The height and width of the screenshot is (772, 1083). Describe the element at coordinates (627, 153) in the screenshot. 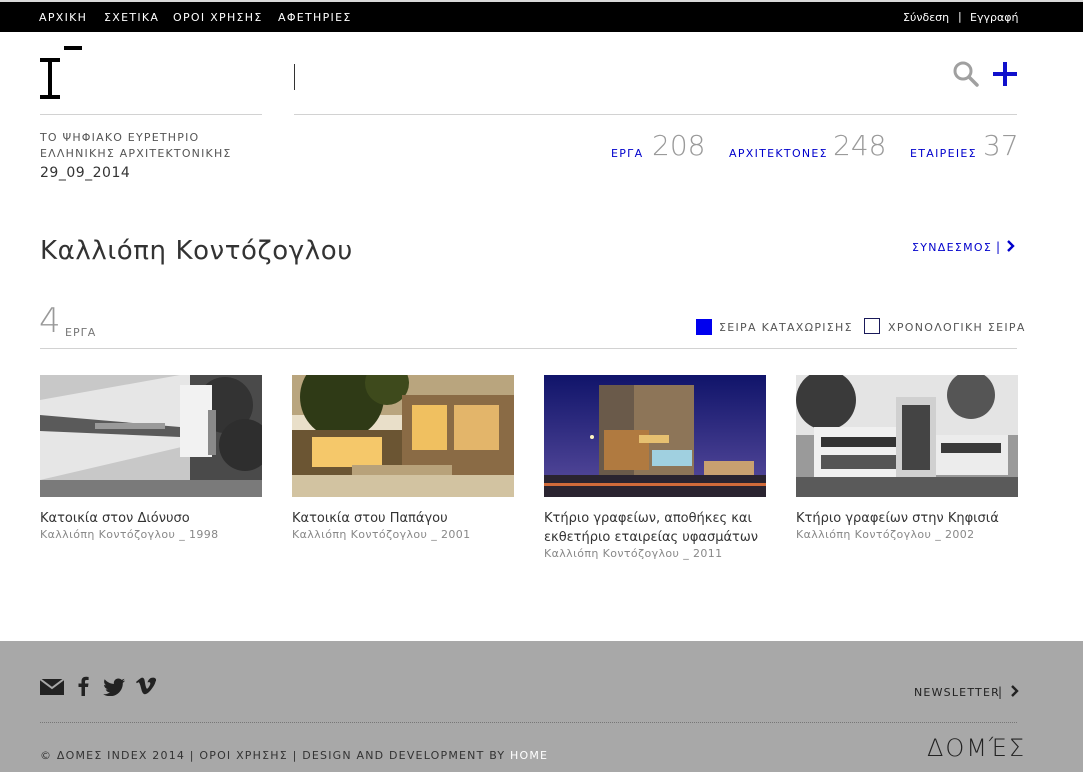

I see `stat-works-label: ΕΡΓΑ` at that location.